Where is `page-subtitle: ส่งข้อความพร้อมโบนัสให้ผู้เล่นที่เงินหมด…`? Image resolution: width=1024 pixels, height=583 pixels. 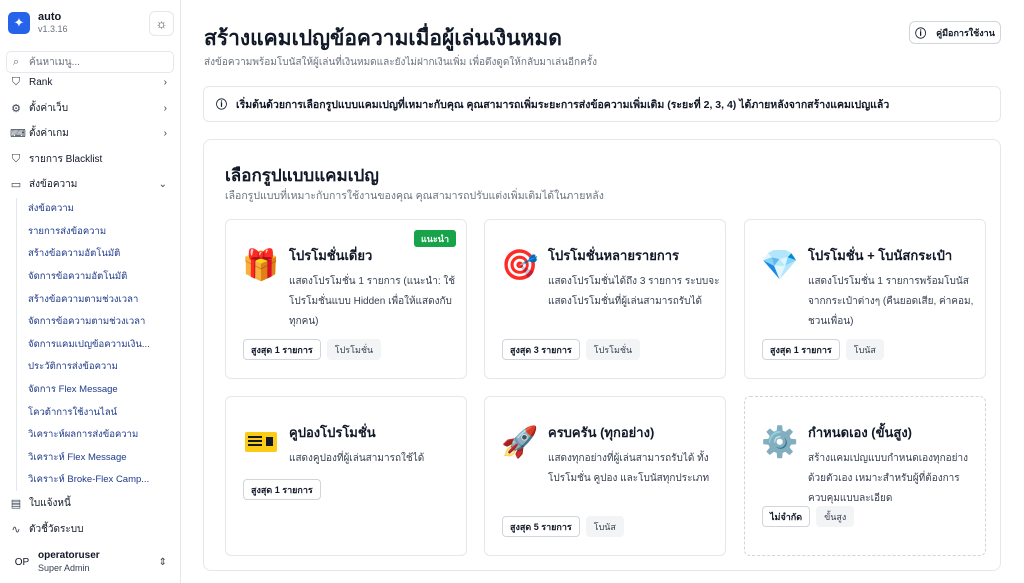
page-subtitle: ส่งข้อความพร้อมโบนัสให้ผู้เล่นที่เงินหมด… is located at coordinates (401, 62).